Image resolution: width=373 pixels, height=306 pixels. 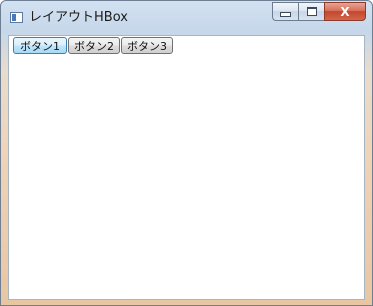 I want to click on caption-buttons: X, so click(x=319, y=12).